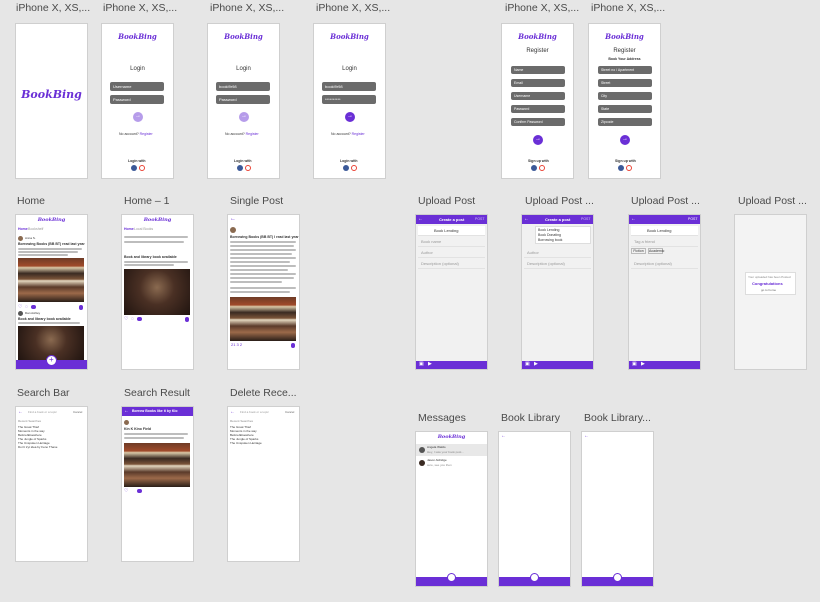 Image resolution: width=820 pixels, height=602 pixels. I want to click on state-field: State, so click(625, 109).